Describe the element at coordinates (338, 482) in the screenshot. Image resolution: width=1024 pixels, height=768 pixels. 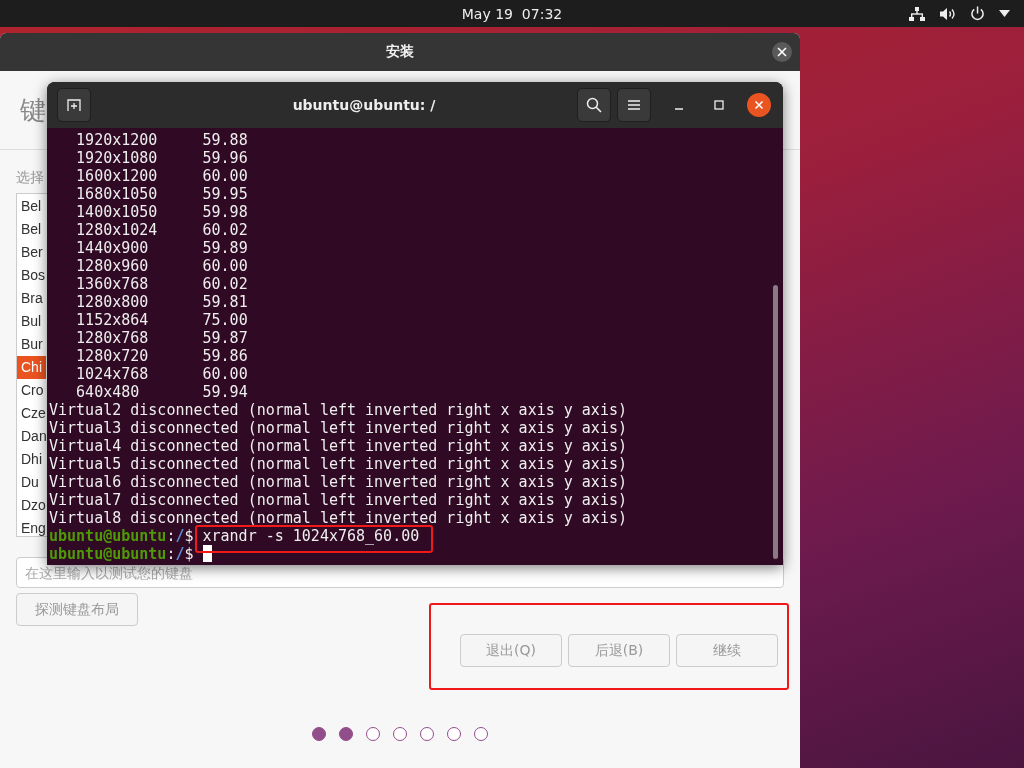
I see `output-line: Virtual6 disconnected (normal left inverted right x axis y axis)` at that location.